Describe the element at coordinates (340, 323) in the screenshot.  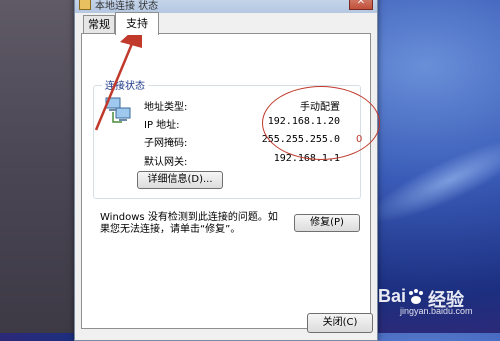
I see `close-button: 关闭(C)` at that location.